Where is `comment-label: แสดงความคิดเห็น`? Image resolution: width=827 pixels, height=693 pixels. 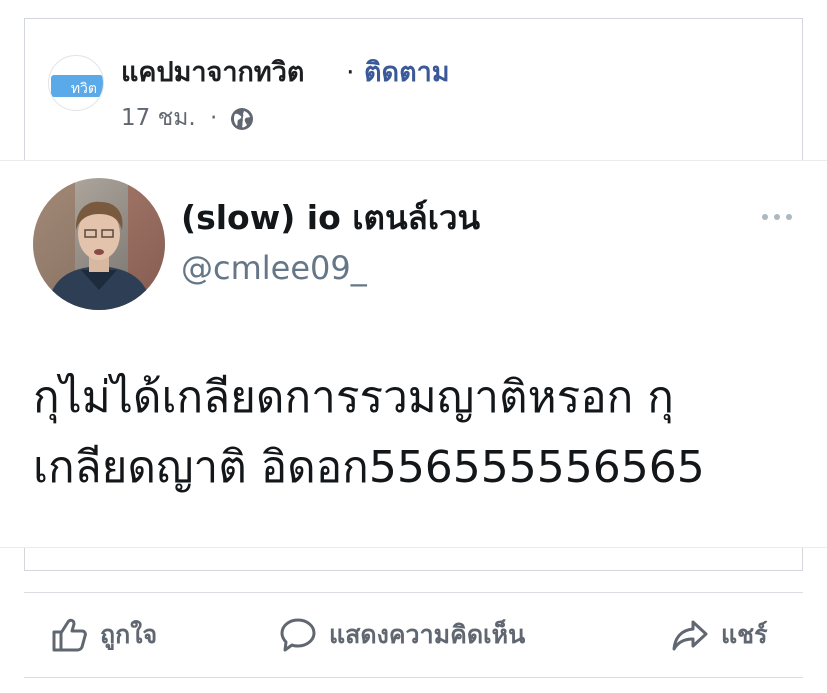 comment-label: แสดงความคิดเห็น is located at coordinates (427, 634).